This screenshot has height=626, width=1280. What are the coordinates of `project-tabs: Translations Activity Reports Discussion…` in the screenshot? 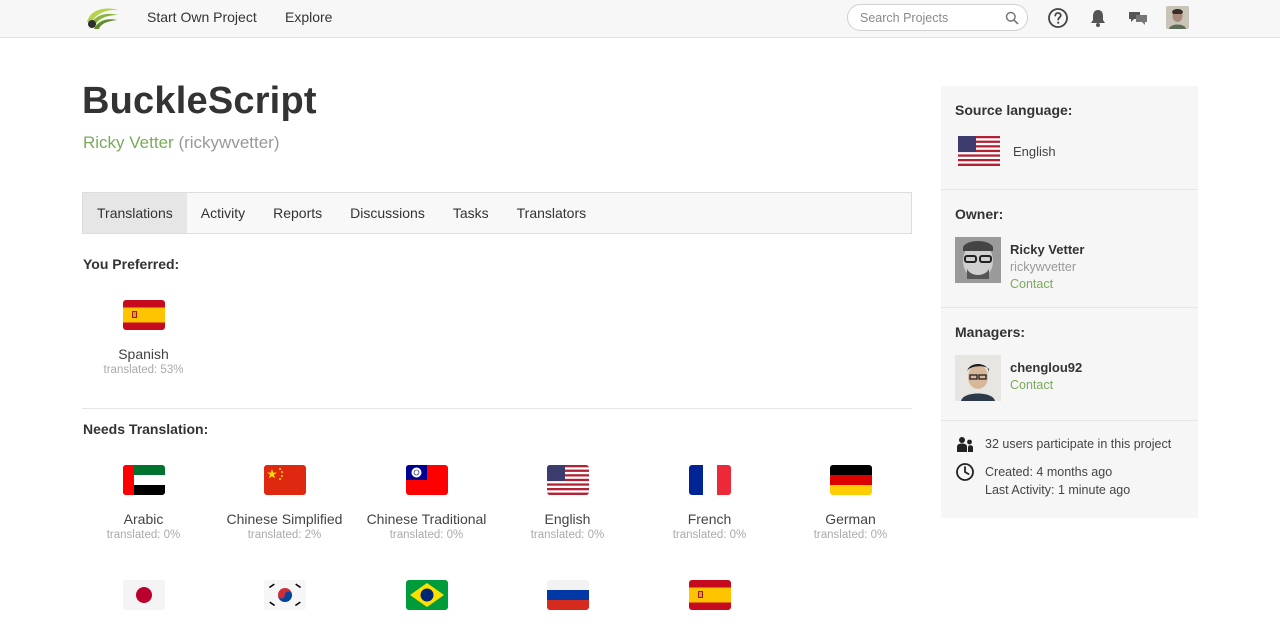 It's located at (497, 213).